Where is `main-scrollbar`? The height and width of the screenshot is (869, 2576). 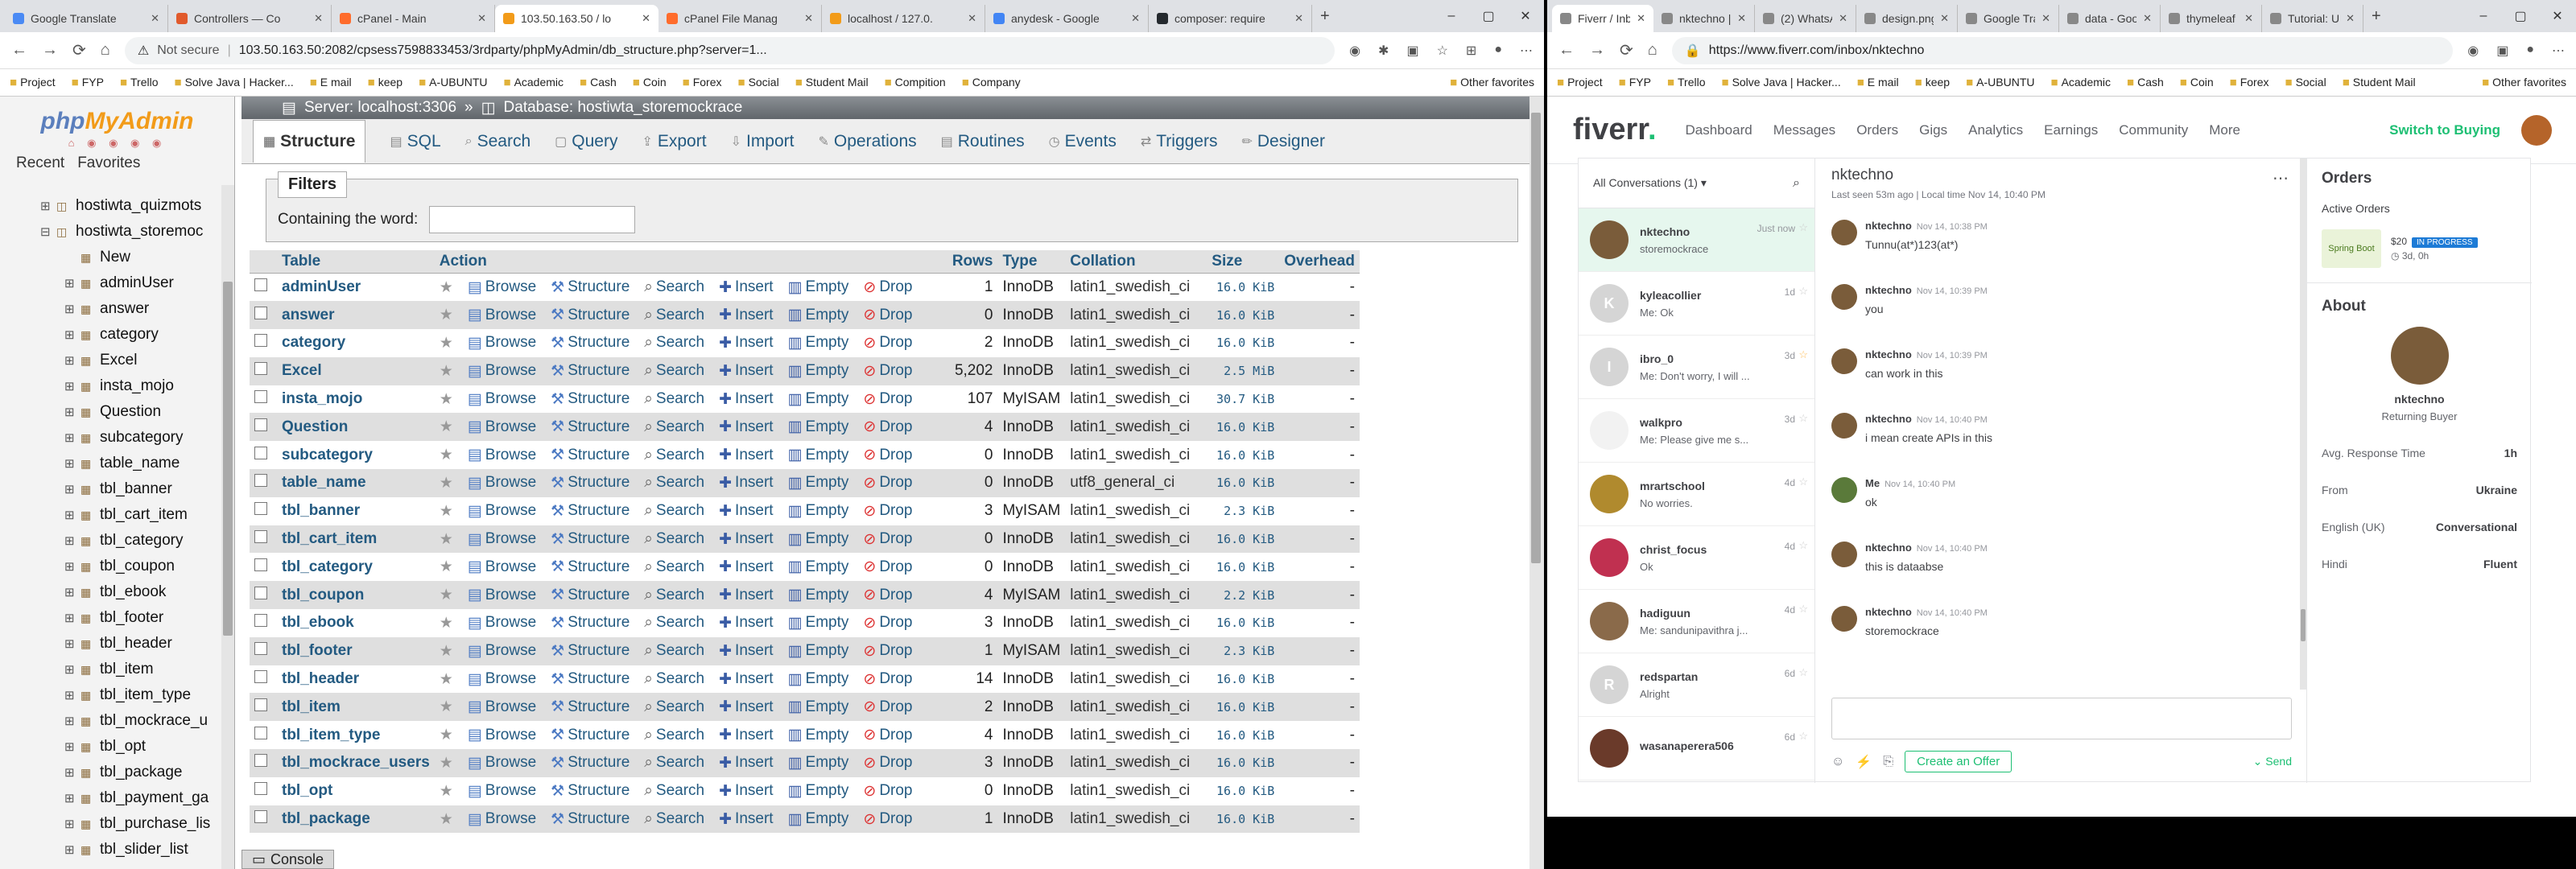
main-scrollbar is located at coordinates (1537, 483).